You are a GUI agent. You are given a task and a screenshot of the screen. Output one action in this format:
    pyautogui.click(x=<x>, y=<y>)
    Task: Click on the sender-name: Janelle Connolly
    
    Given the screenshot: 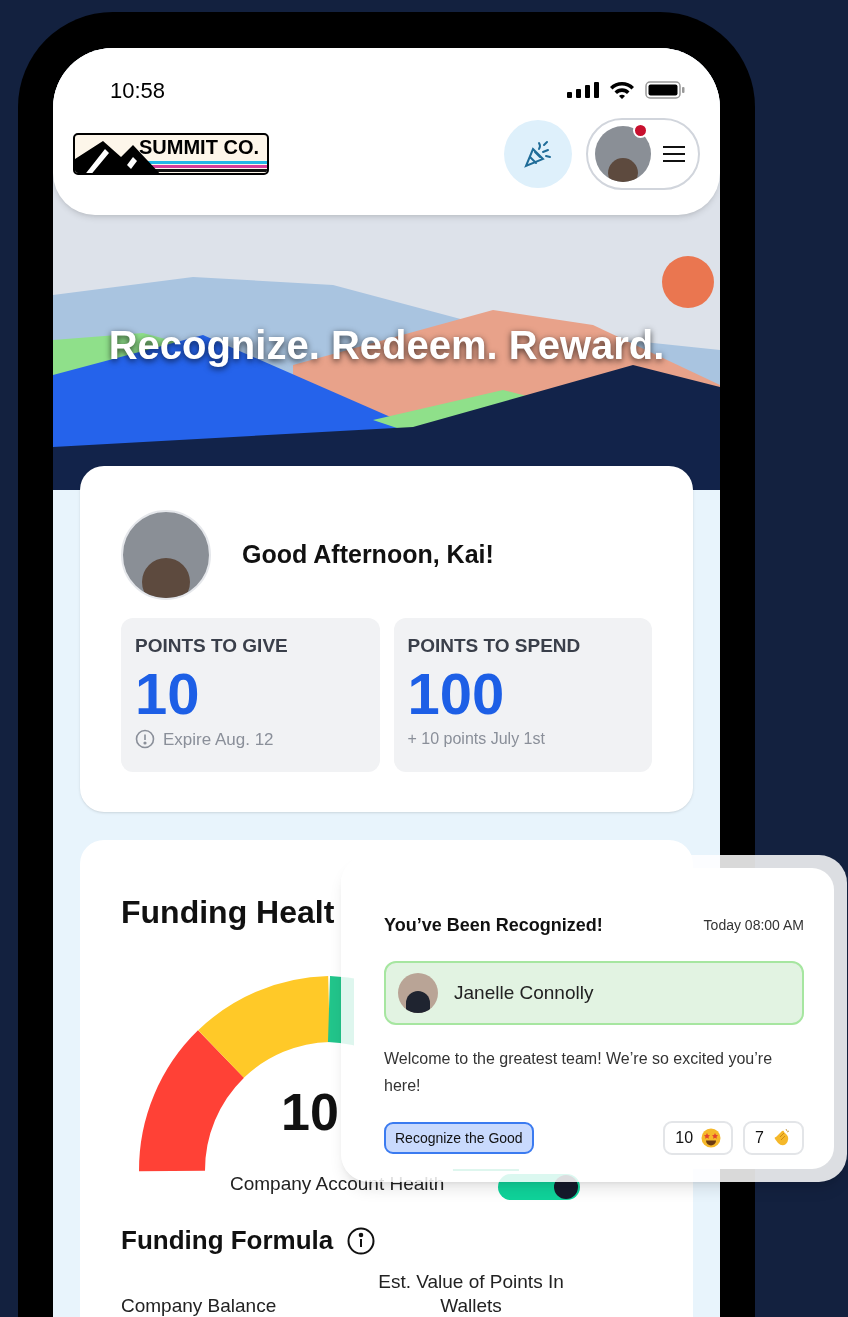 What is the action you would take?
    pyautogui.click(x=524, y=992)
    